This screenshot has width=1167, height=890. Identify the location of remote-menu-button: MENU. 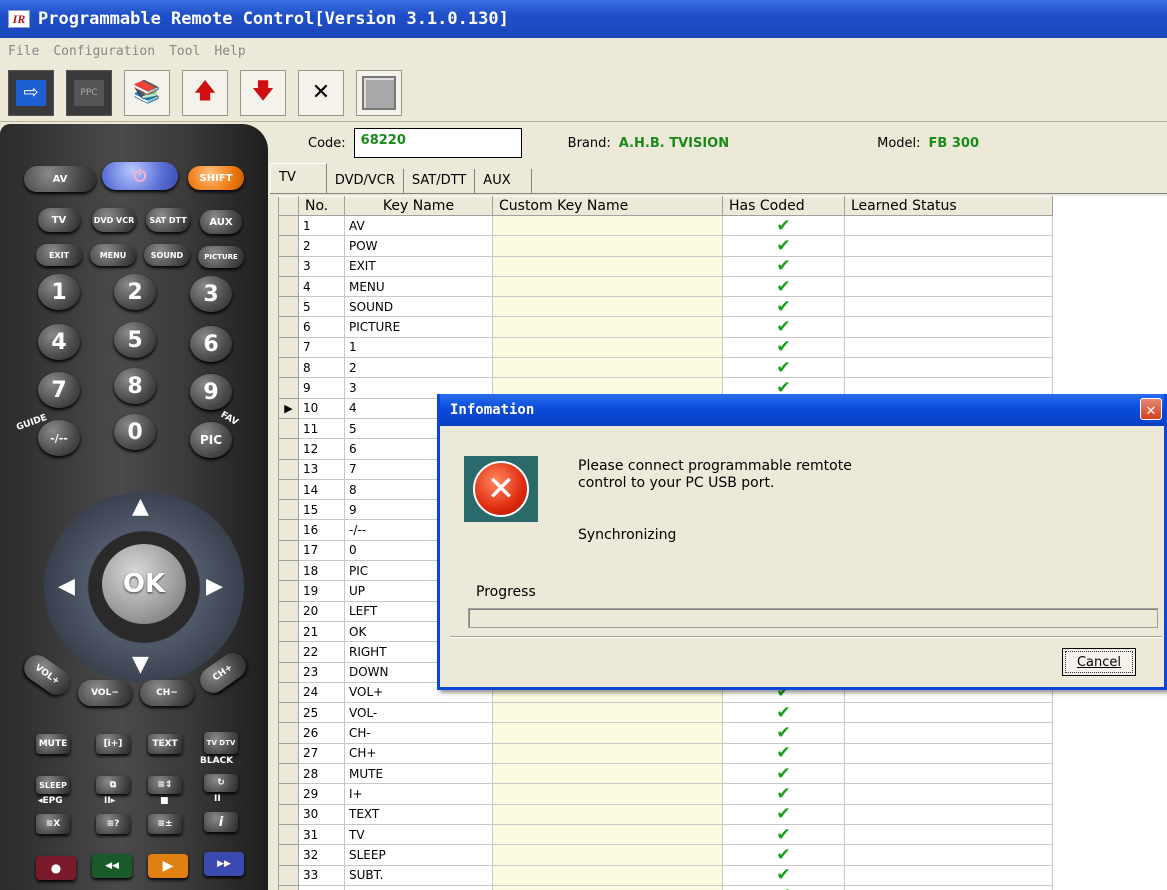
(113, 255).